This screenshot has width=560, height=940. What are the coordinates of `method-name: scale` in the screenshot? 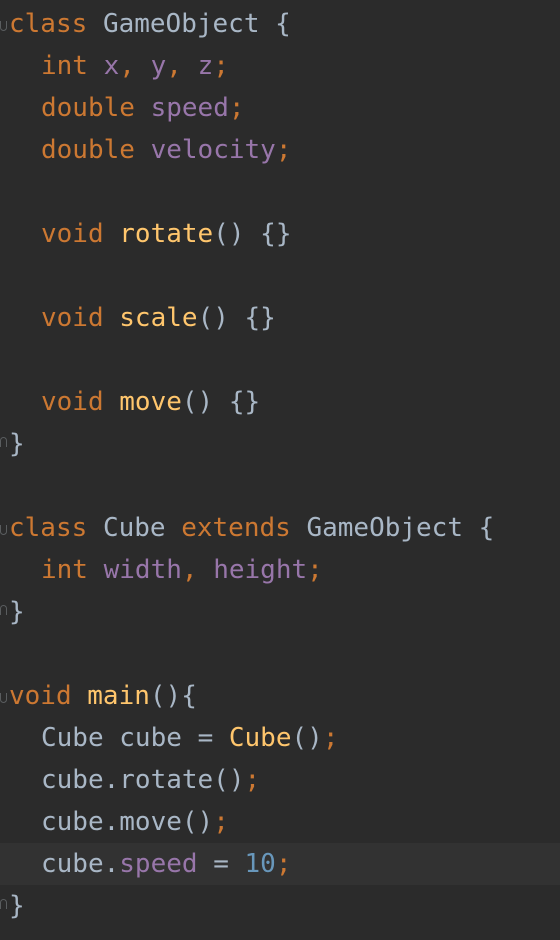 It's located at (158, 318).